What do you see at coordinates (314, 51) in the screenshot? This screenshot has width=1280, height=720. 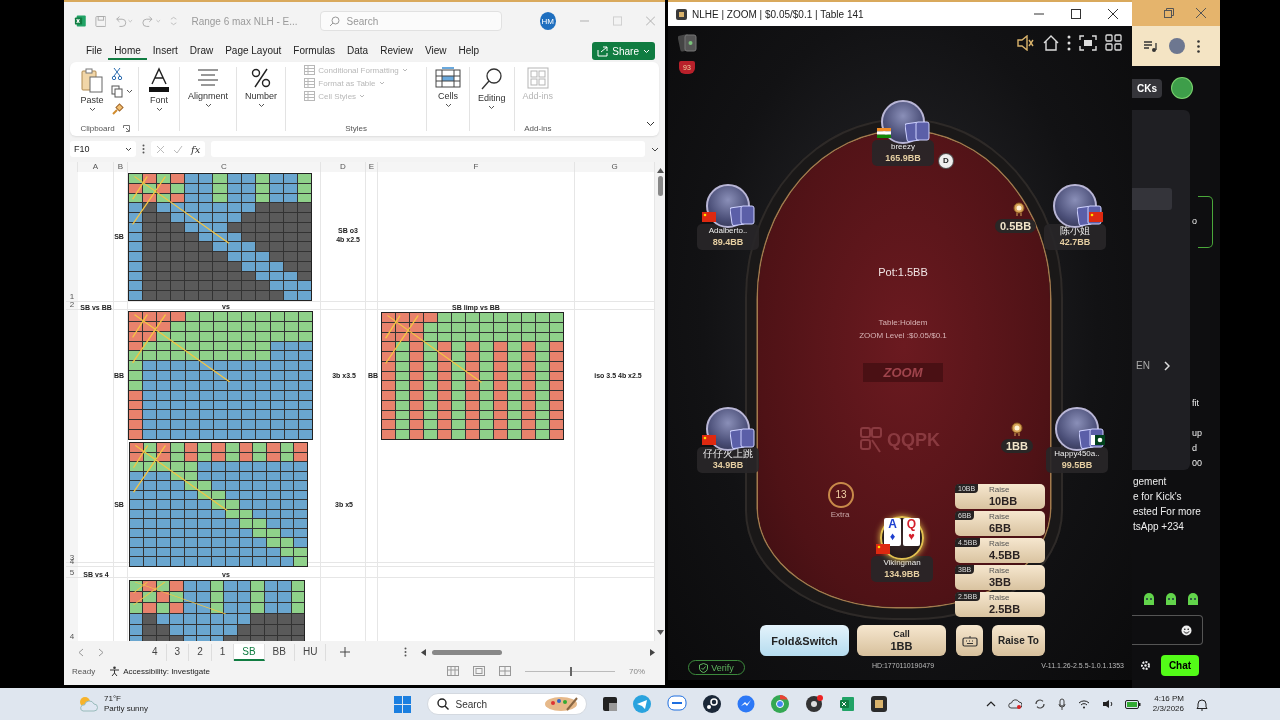 I see `menu-tab: Formulas` at bounding box center [314, 51].